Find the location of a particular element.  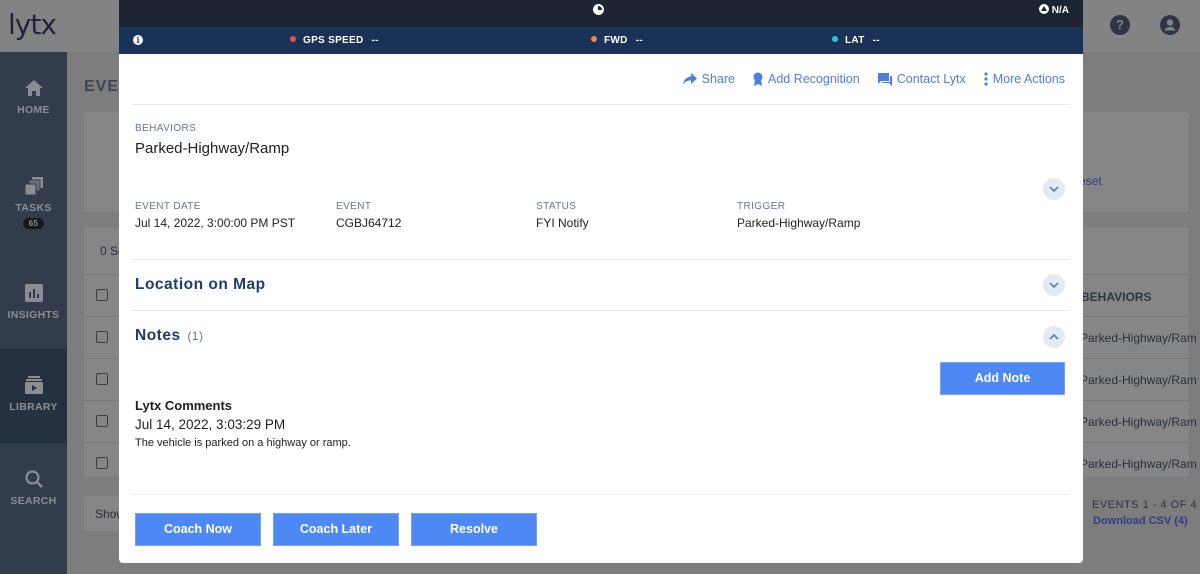

gps-speed-dot is located at coordinates (293, 39).